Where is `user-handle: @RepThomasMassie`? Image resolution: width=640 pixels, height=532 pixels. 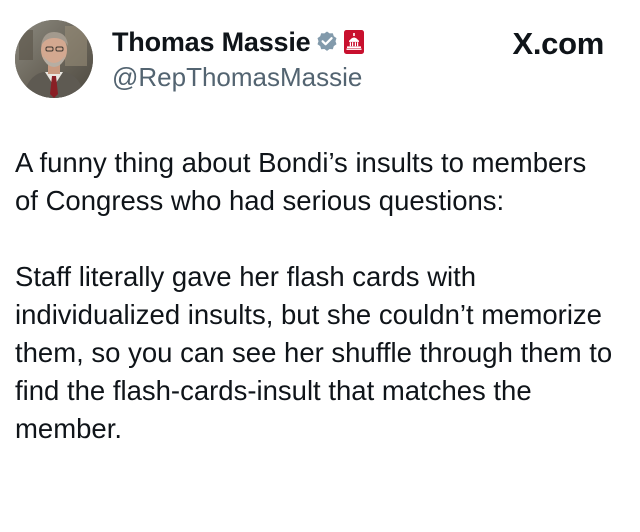
user-handle: @RepThomasMassie is located at coordinates (311, 77).